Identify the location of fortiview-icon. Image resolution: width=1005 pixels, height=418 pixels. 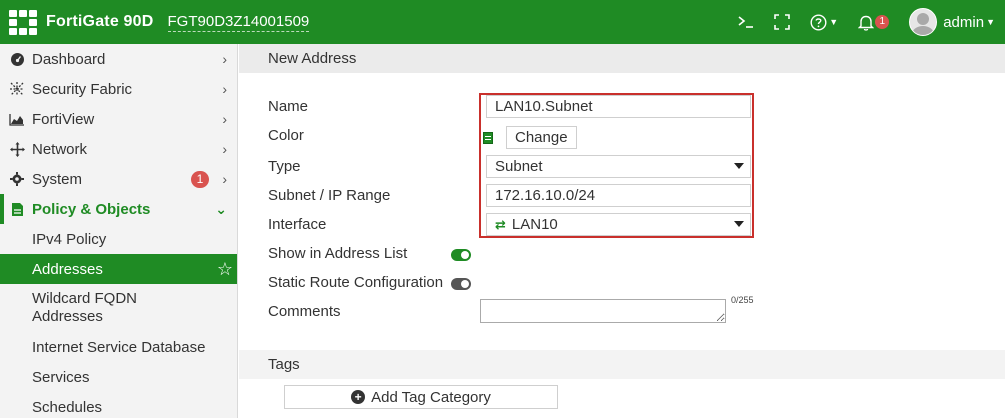
(17, 119).